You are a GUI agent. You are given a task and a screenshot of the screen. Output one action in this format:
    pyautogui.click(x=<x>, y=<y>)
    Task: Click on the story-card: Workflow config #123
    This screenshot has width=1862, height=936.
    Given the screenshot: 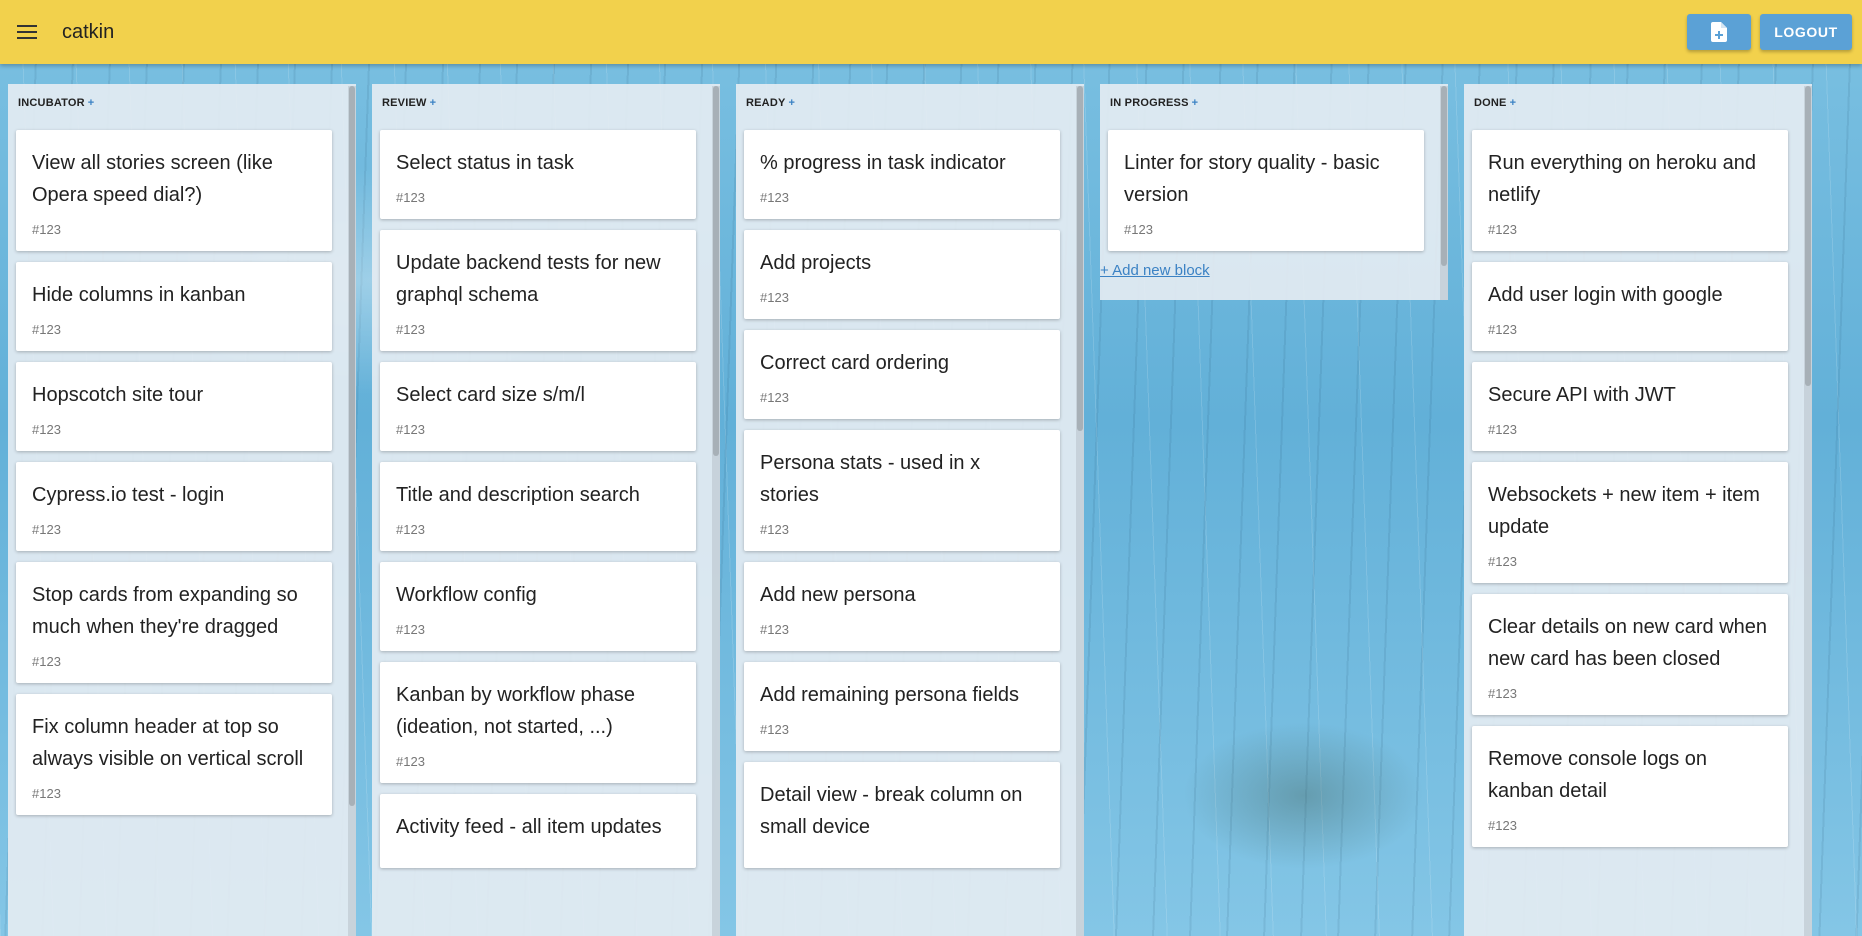 What is the action you would take?
    pyautogui.click(x=538, y=606)
    